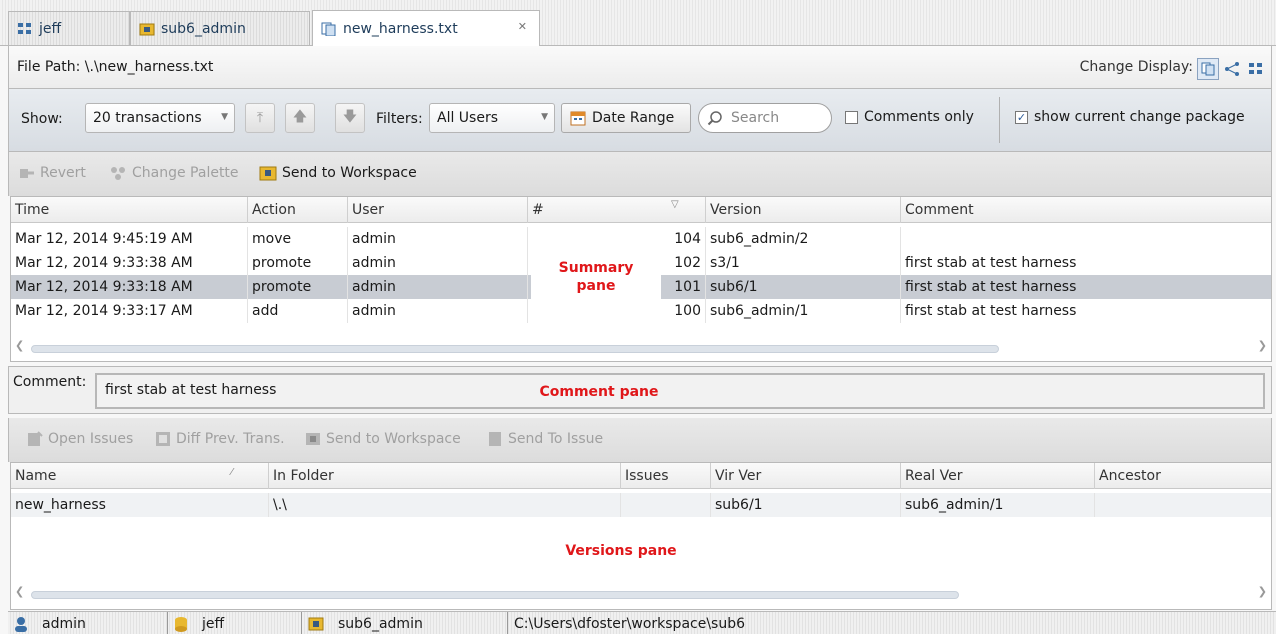  I want to click on table-row: new_harness \.\ sub6/1 sub6_admin/1, so click(641, 505).